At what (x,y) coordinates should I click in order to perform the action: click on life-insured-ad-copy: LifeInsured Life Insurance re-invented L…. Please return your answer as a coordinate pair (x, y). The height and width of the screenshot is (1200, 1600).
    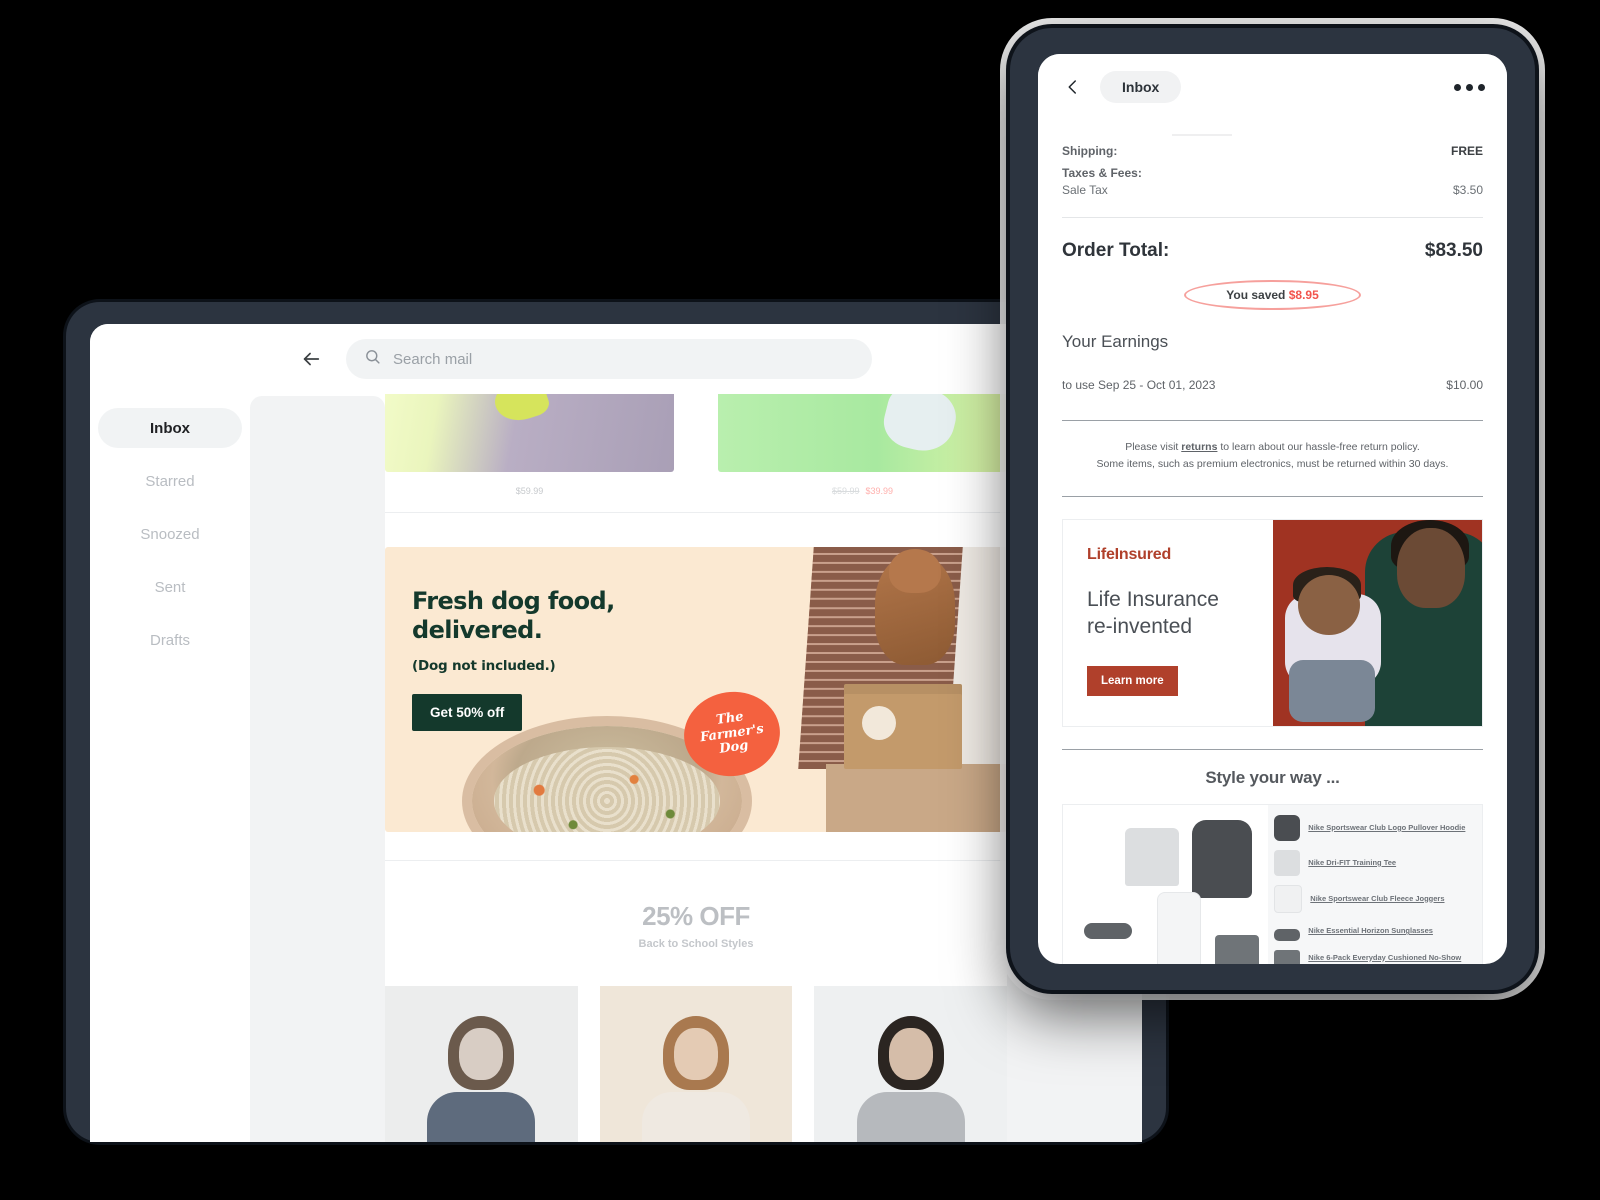
    Looking at the image, I should click on (1168, 623).